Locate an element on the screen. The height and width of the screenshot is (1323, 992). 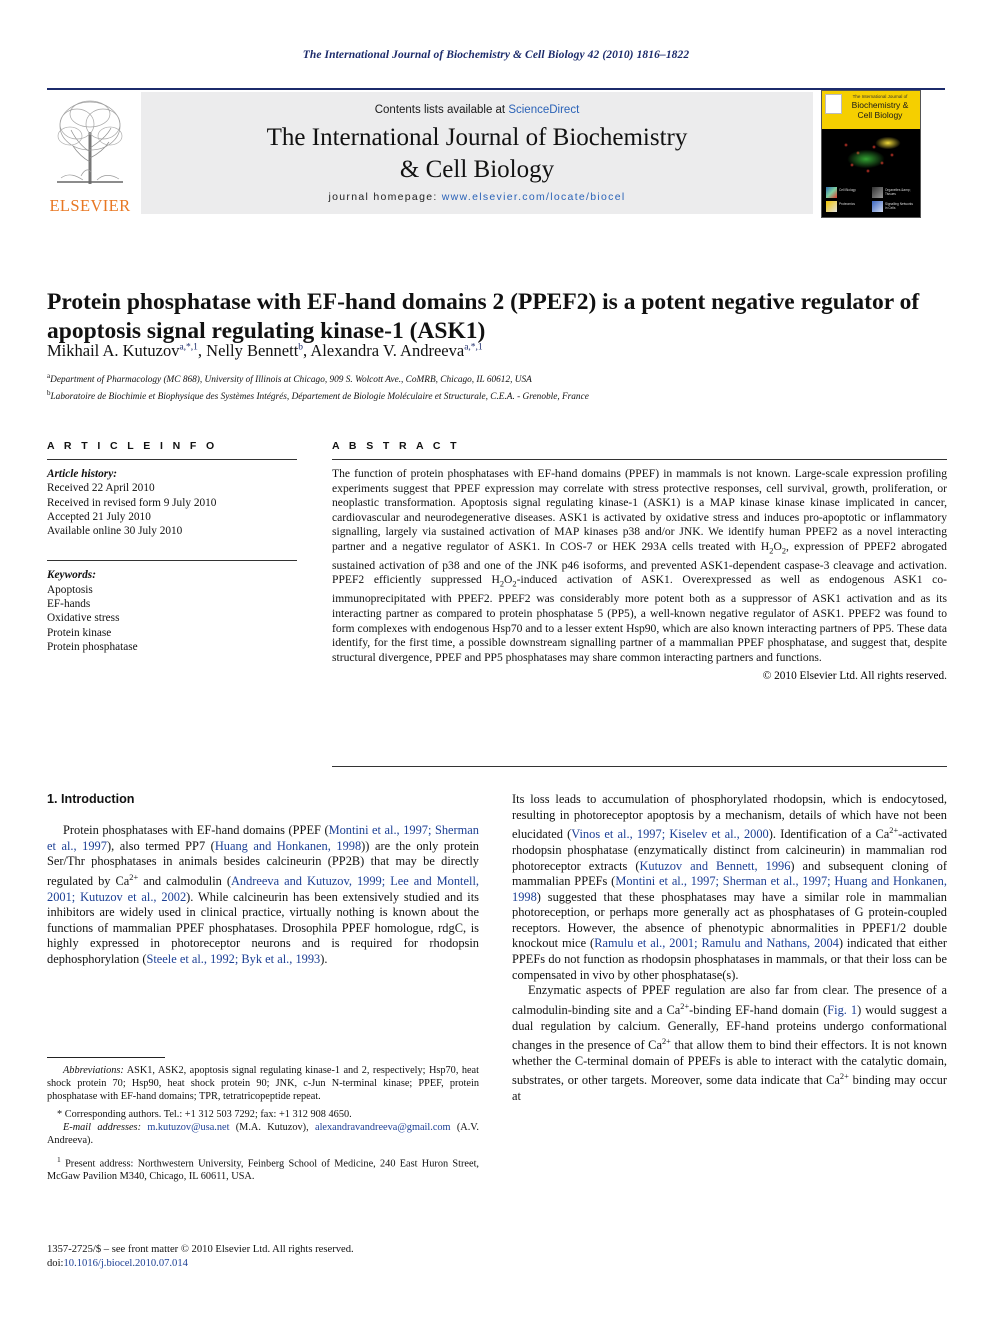
cover-title: Biochemistry & Cell Biology is located at coordinates (880, 110).